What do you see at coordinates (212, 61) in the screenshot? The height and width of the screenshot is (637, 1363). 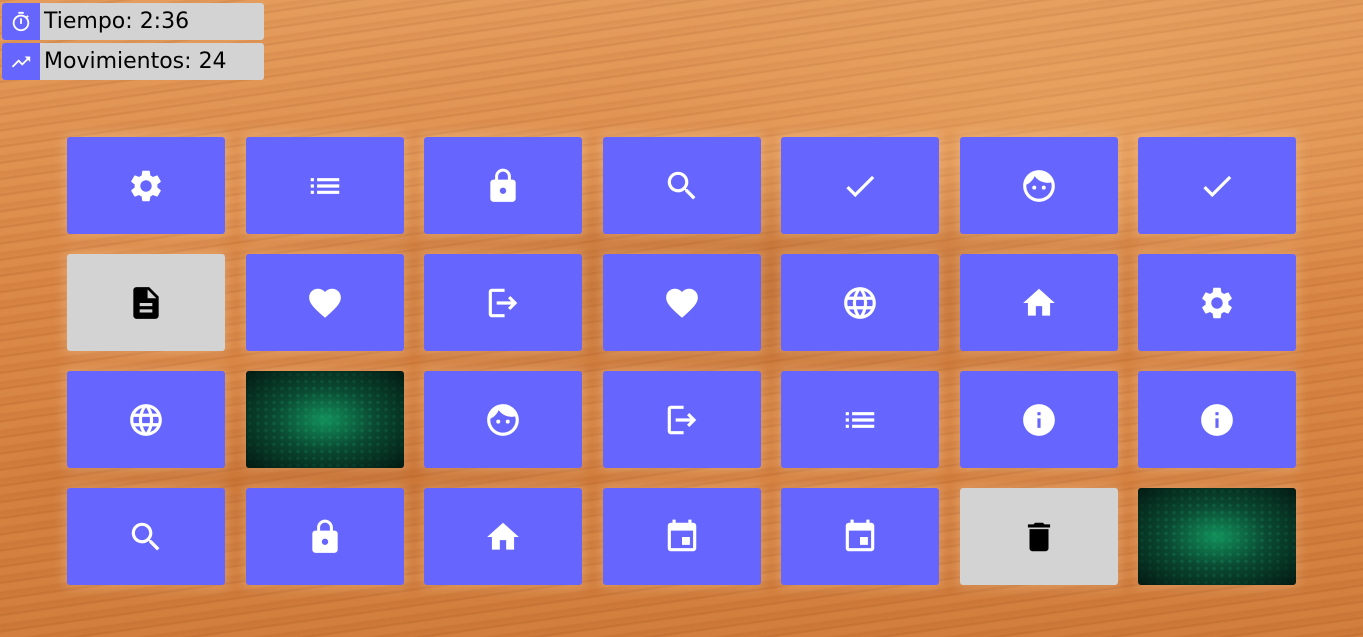 I see `moves-value: 24` at bounding box center [212, 61].